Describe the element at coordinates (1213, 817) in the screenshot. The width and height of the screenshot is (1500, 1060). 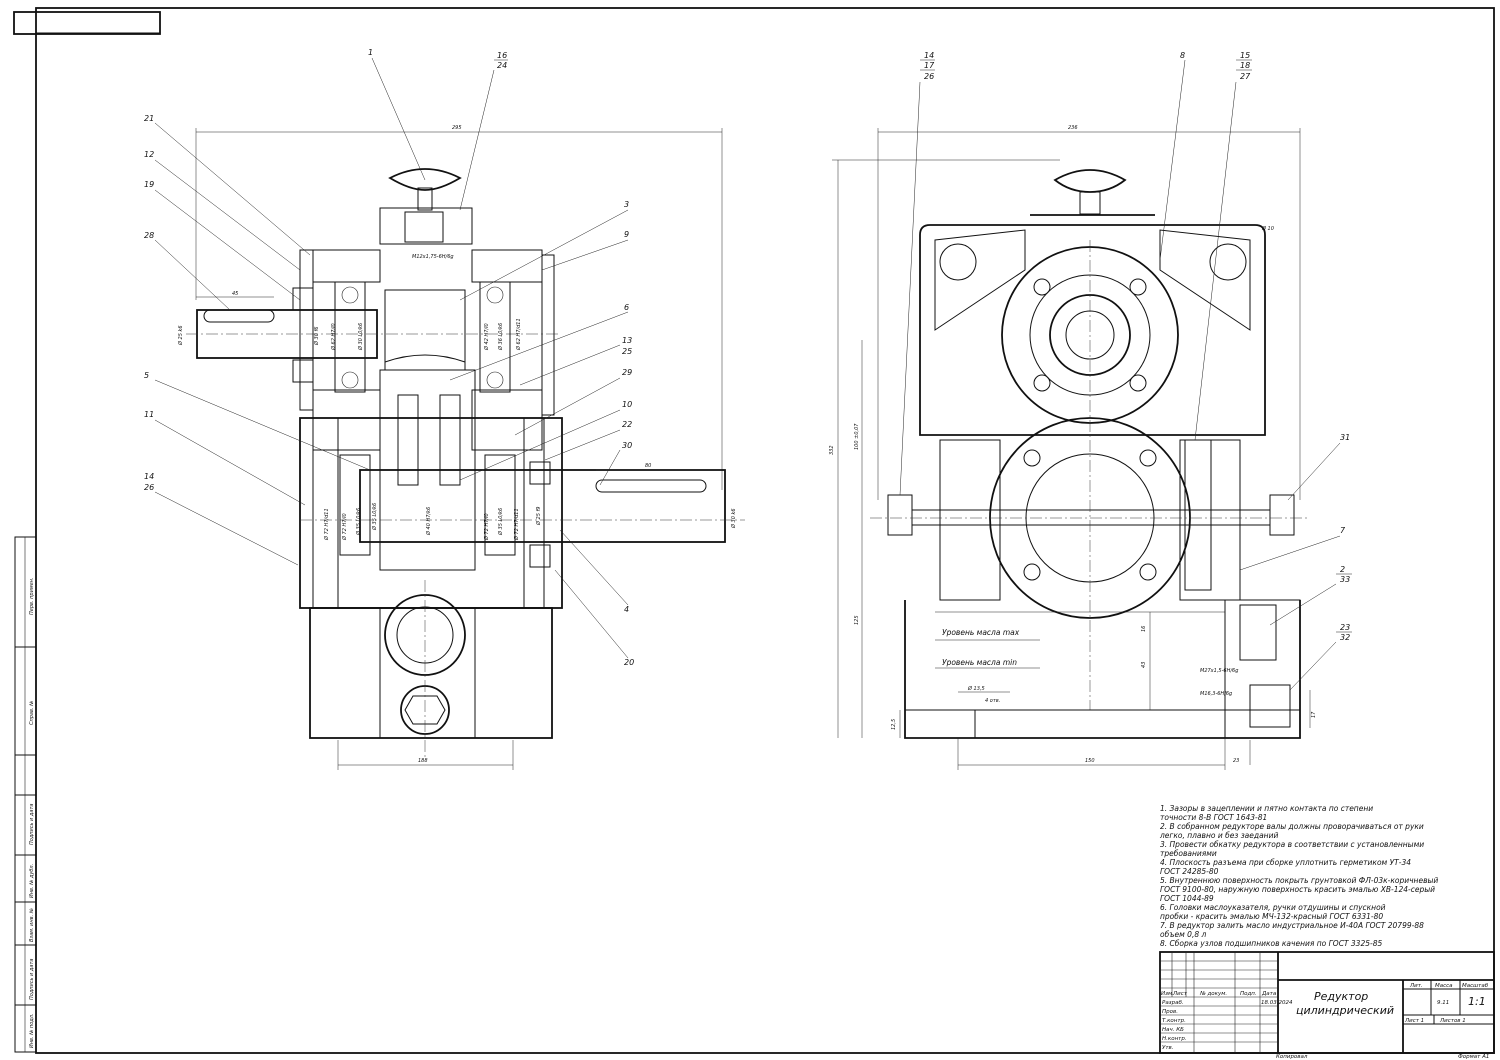
I see `svg-text: точности 8-В ГОСТ 1643-81` at that location.